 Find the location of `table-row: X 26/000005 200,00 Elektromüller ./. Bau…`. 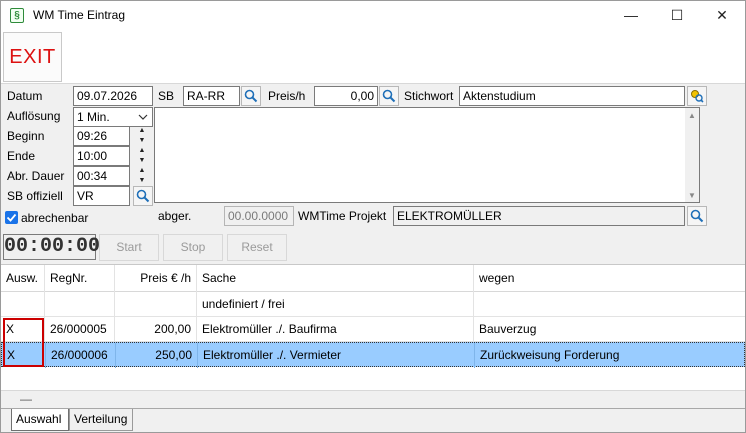

table-row: X 26/000005 200,00 Elektromüller ./. Bau… is located at coordinates (373, 329).